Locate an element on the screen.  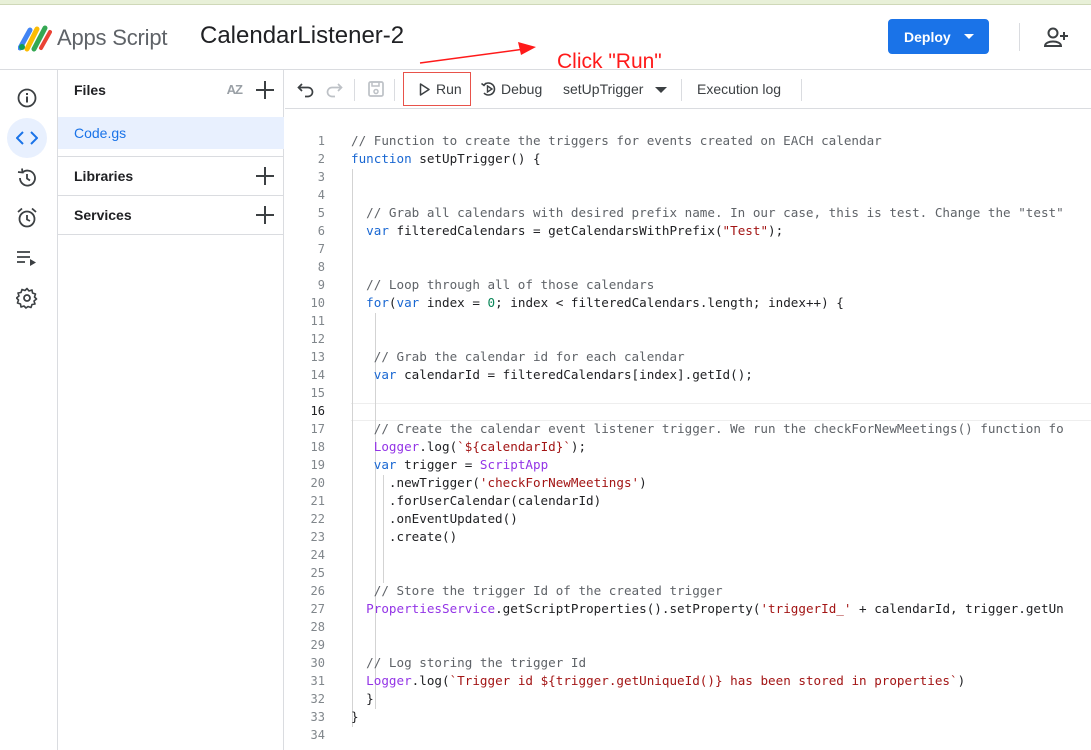
debug-button: Debug is located at coordinates (521, 89).